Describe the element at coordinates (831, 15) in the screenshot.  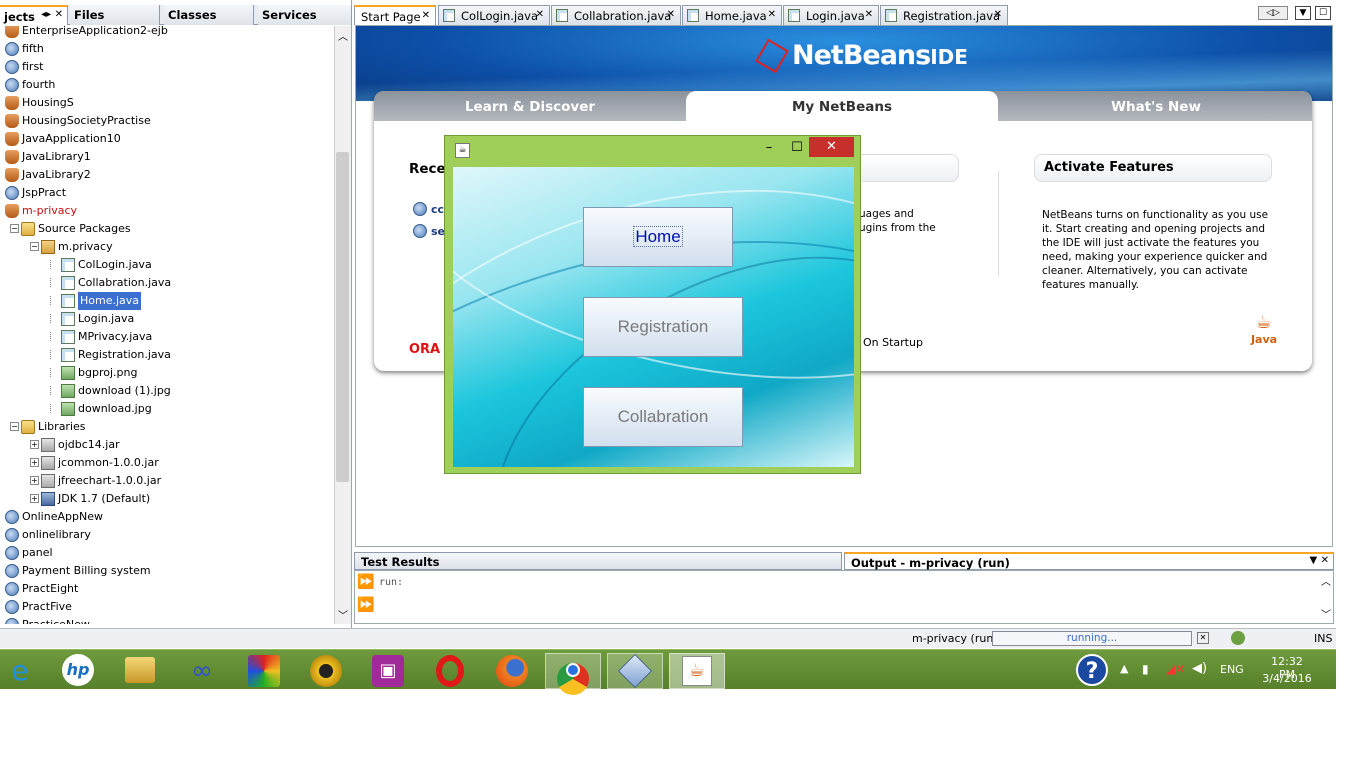
I see `tab-login: Login.java ✕` at that location.